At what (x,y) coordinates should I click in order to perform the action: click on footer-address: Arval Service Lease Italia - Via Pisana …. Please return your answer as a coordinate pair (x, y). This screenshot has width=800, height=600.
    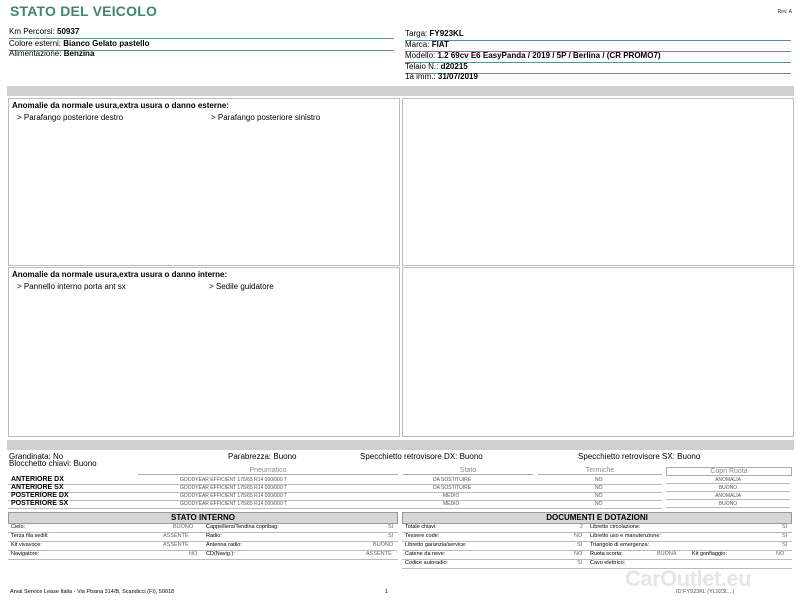
    Looking at the image, I should click on (92, 592).